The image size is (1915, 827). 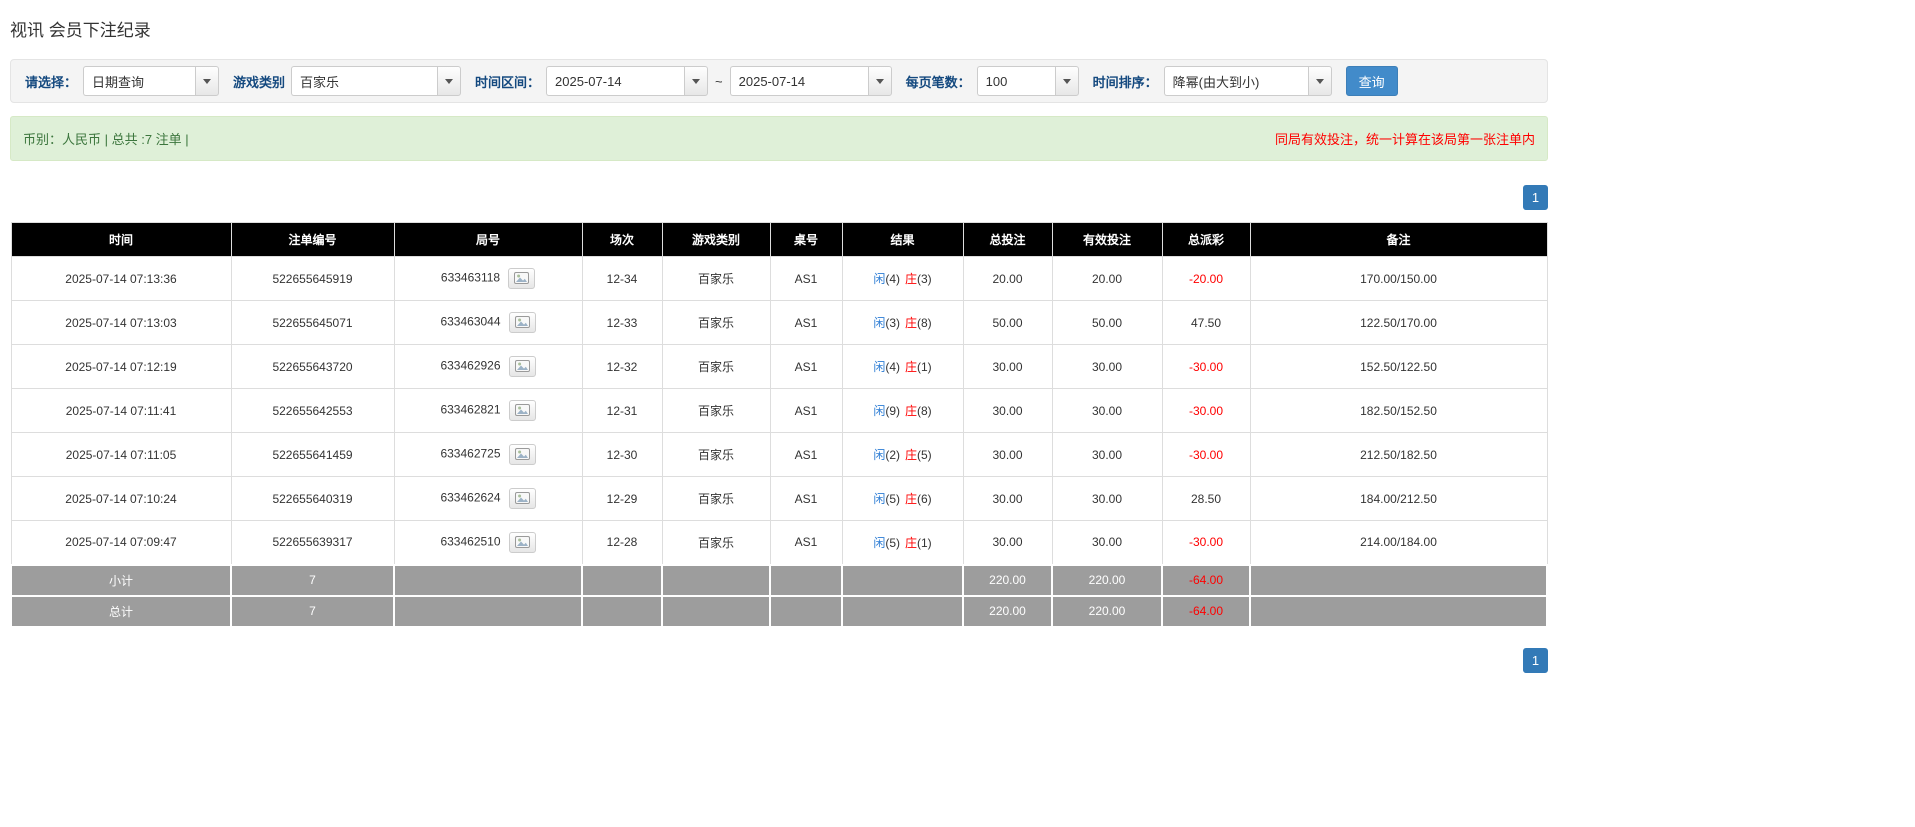 What do you see at coordinates (892, 323) in the screenshot?
I see `result-player-value: (3)` at bounding box center [892, 323].